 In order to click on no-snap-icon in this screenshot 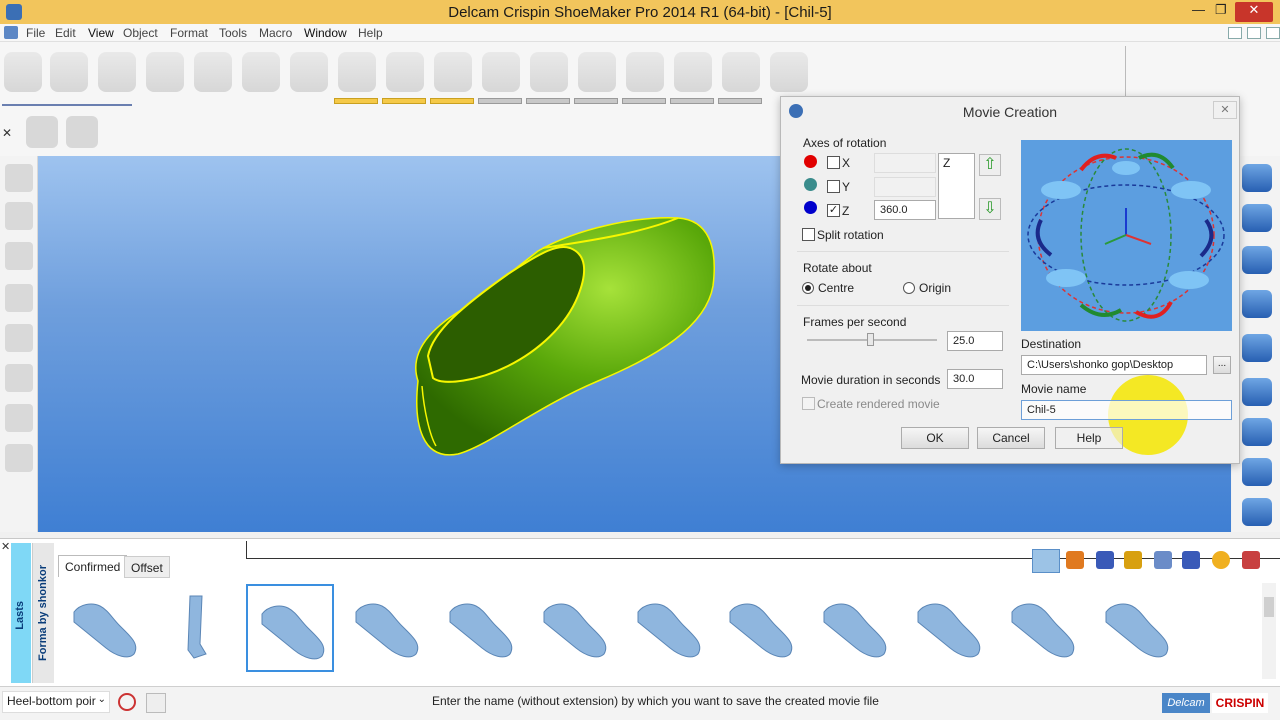, I will do `click(127, 702)`.